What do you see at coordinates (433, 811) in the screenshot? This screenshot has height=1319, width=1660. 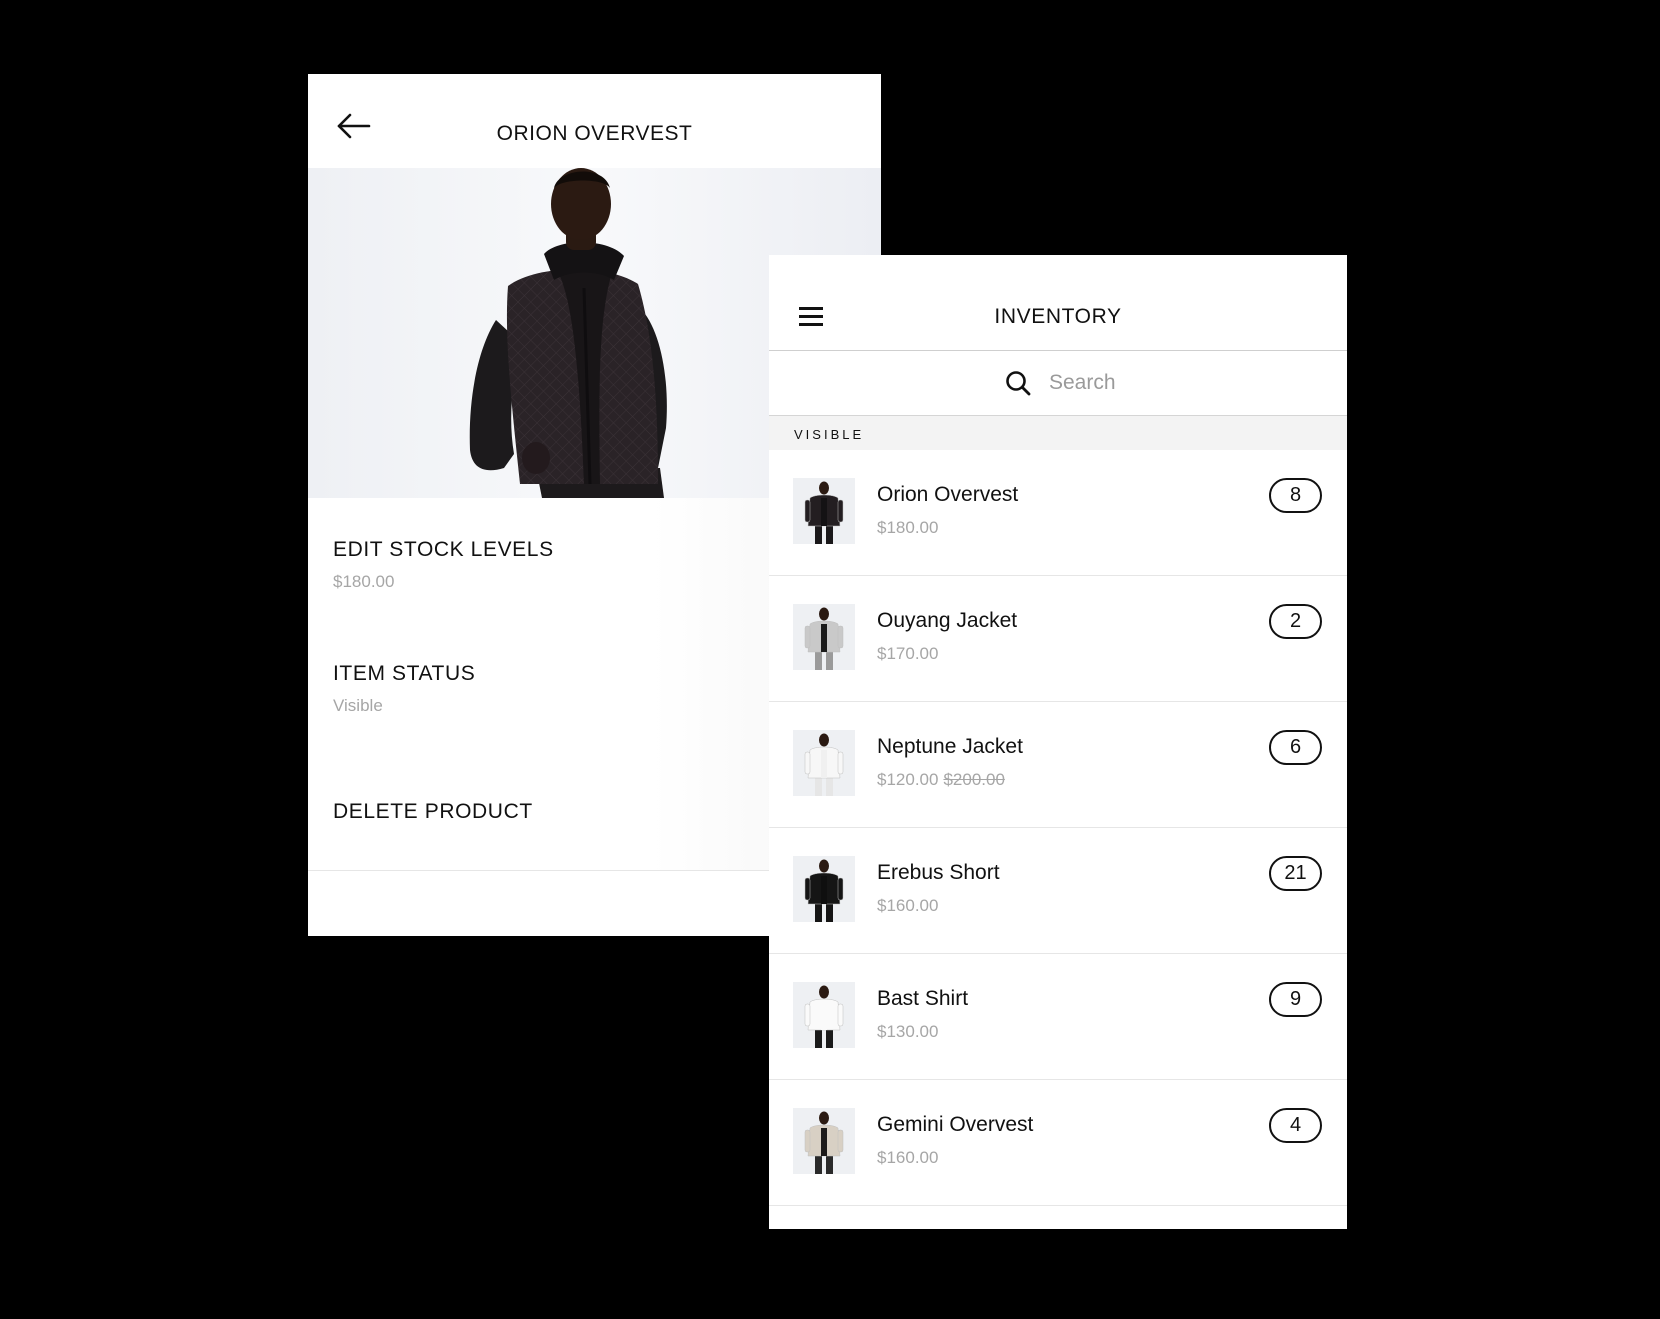 I see `delete-product-label: DELETE PRODUCT` at bounding box center [433, 811].